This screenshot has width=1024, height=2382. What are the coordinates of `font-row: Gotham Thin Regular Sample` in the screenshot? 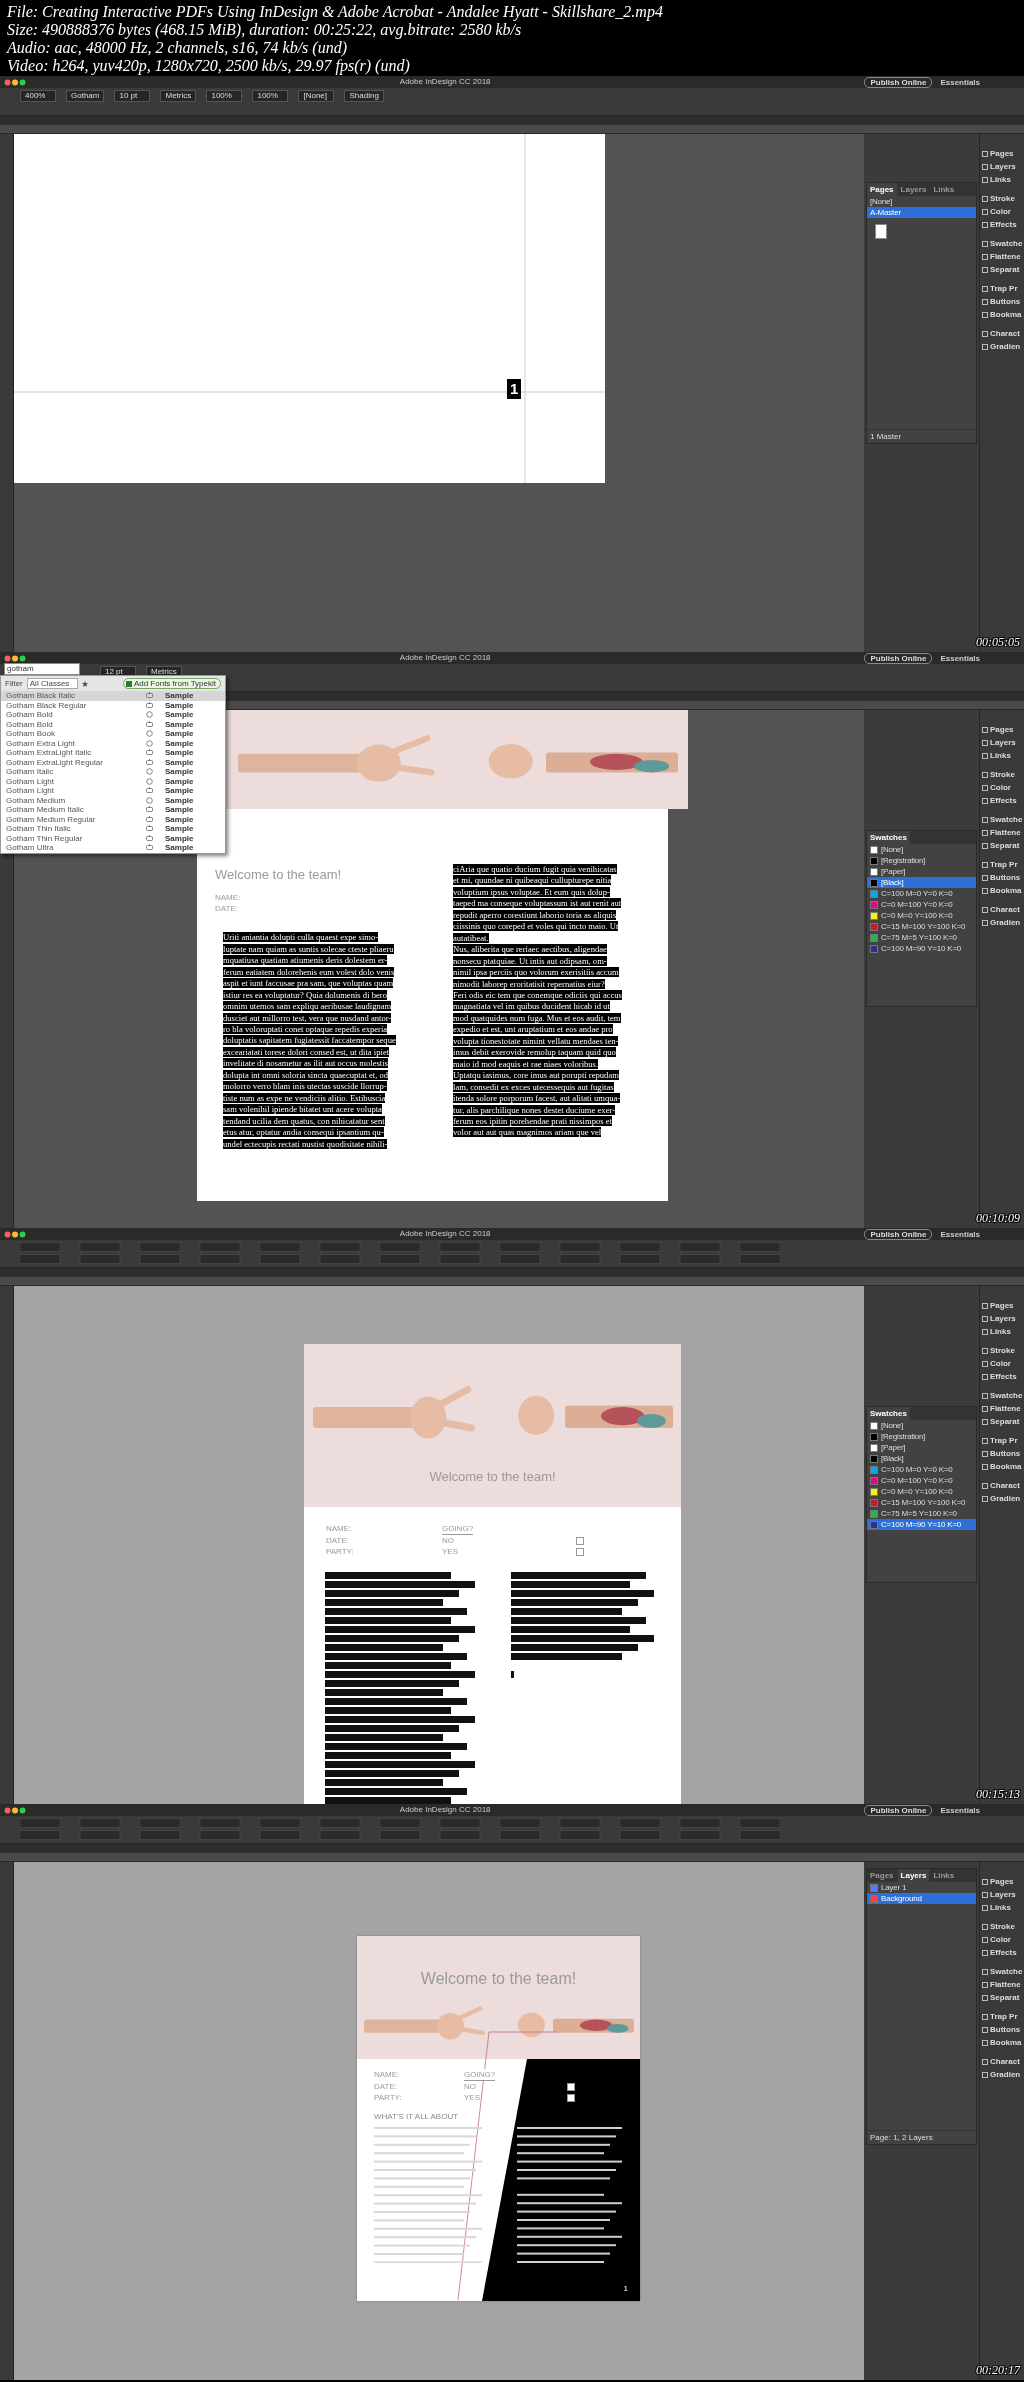 It's located at (113, 838).